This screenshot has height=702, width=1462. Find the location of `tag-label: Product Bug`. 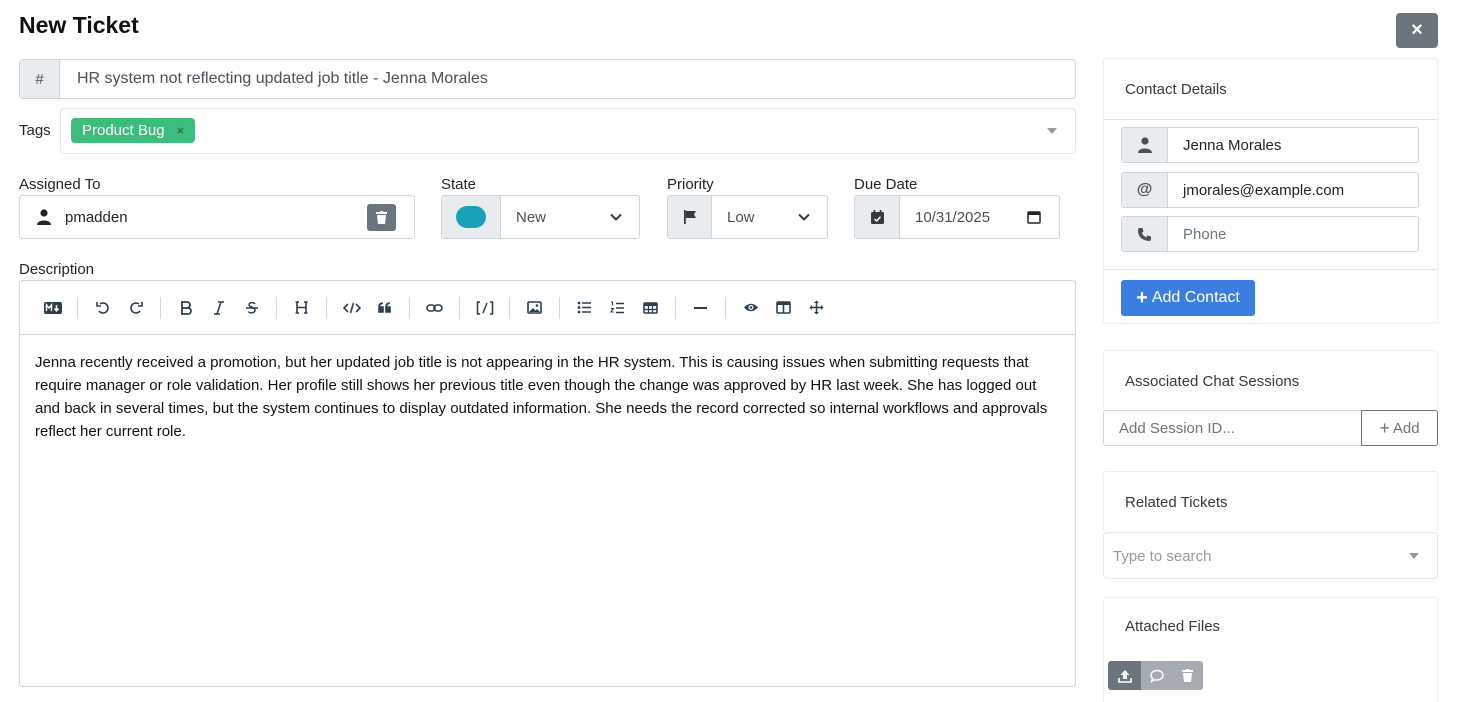

tag-label: Product Bug is located at coordinates (123, 130).